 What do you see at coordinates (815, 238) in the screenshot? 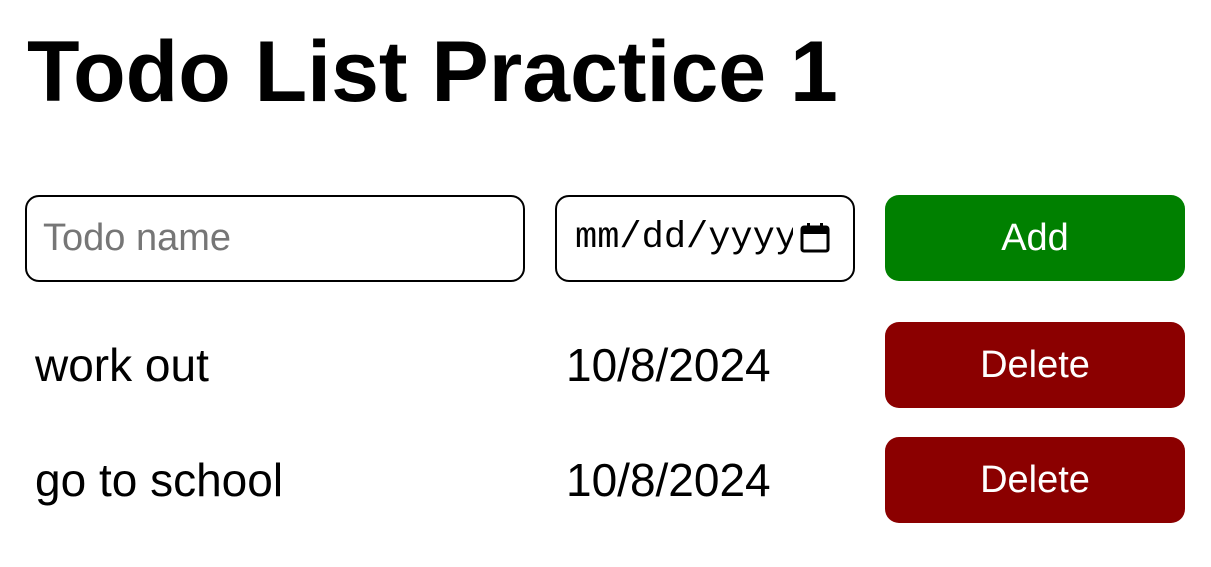
I see `calendar-icon` at bounding box center [815, 238].